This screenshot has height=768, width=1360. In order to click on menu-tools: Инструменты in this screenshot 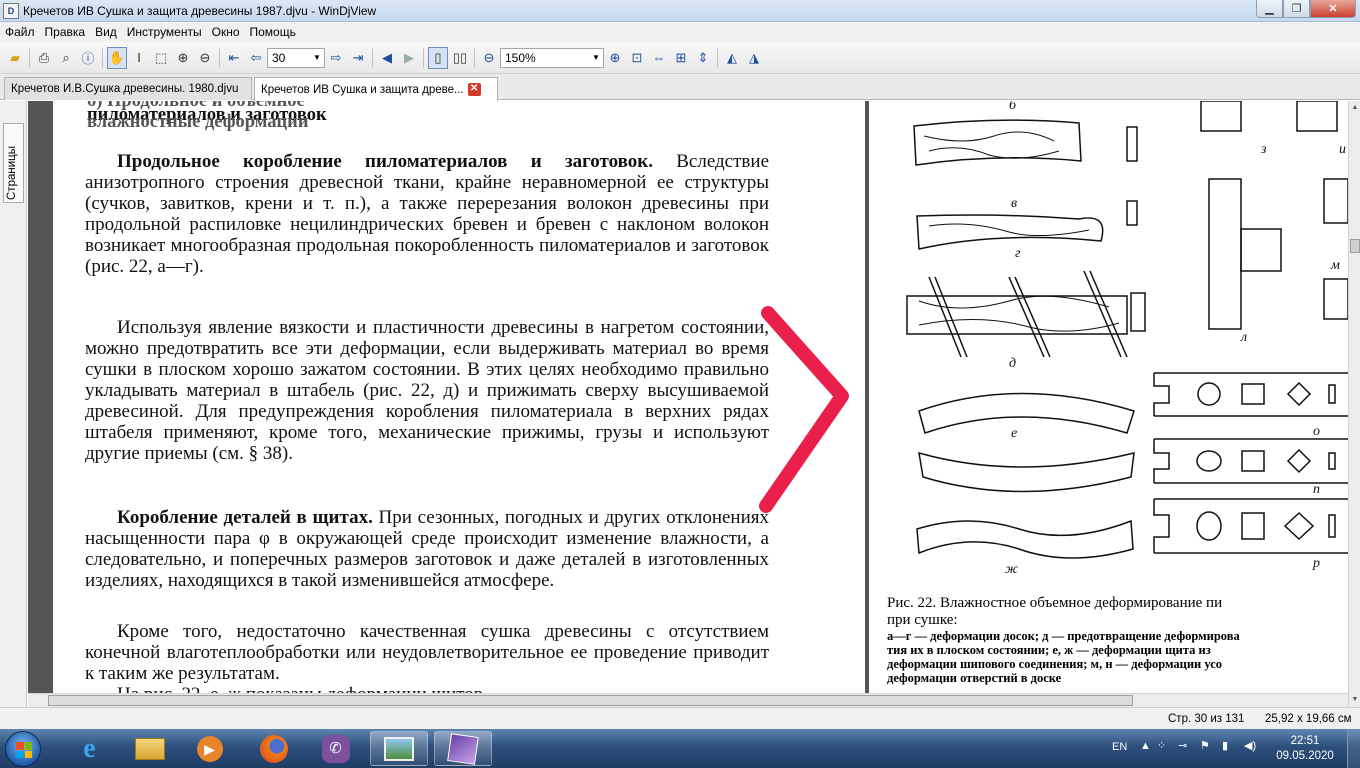, I will do `click(164, 32)`.